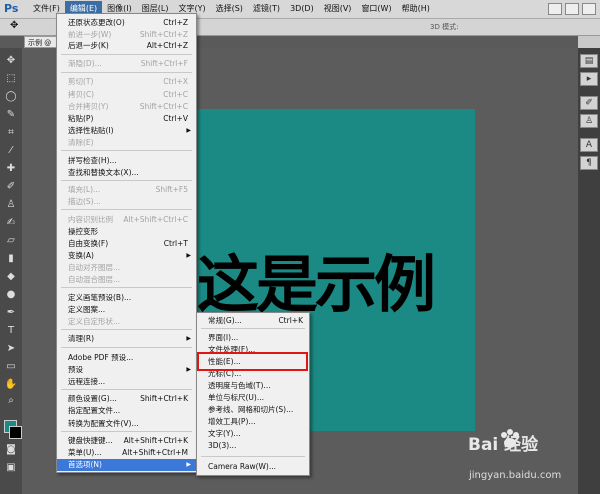  What do you see at coordinates (229, 9) in the screenshot?
I see `menu-select: 选择(S)` at bounding box center [229, 9].